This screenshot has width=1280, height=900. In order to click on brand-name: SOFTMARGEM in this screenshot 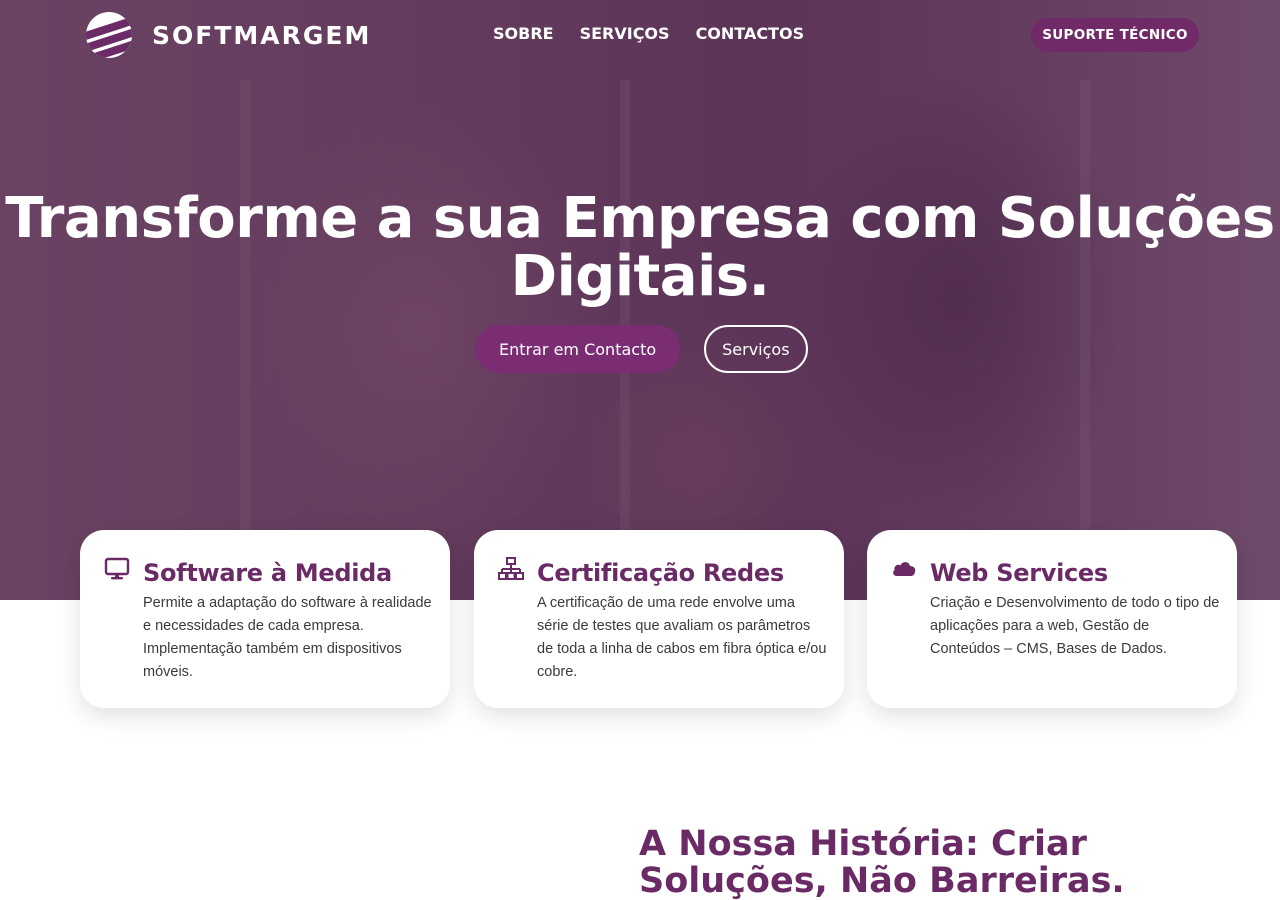, I will do `click(262, 35)`.